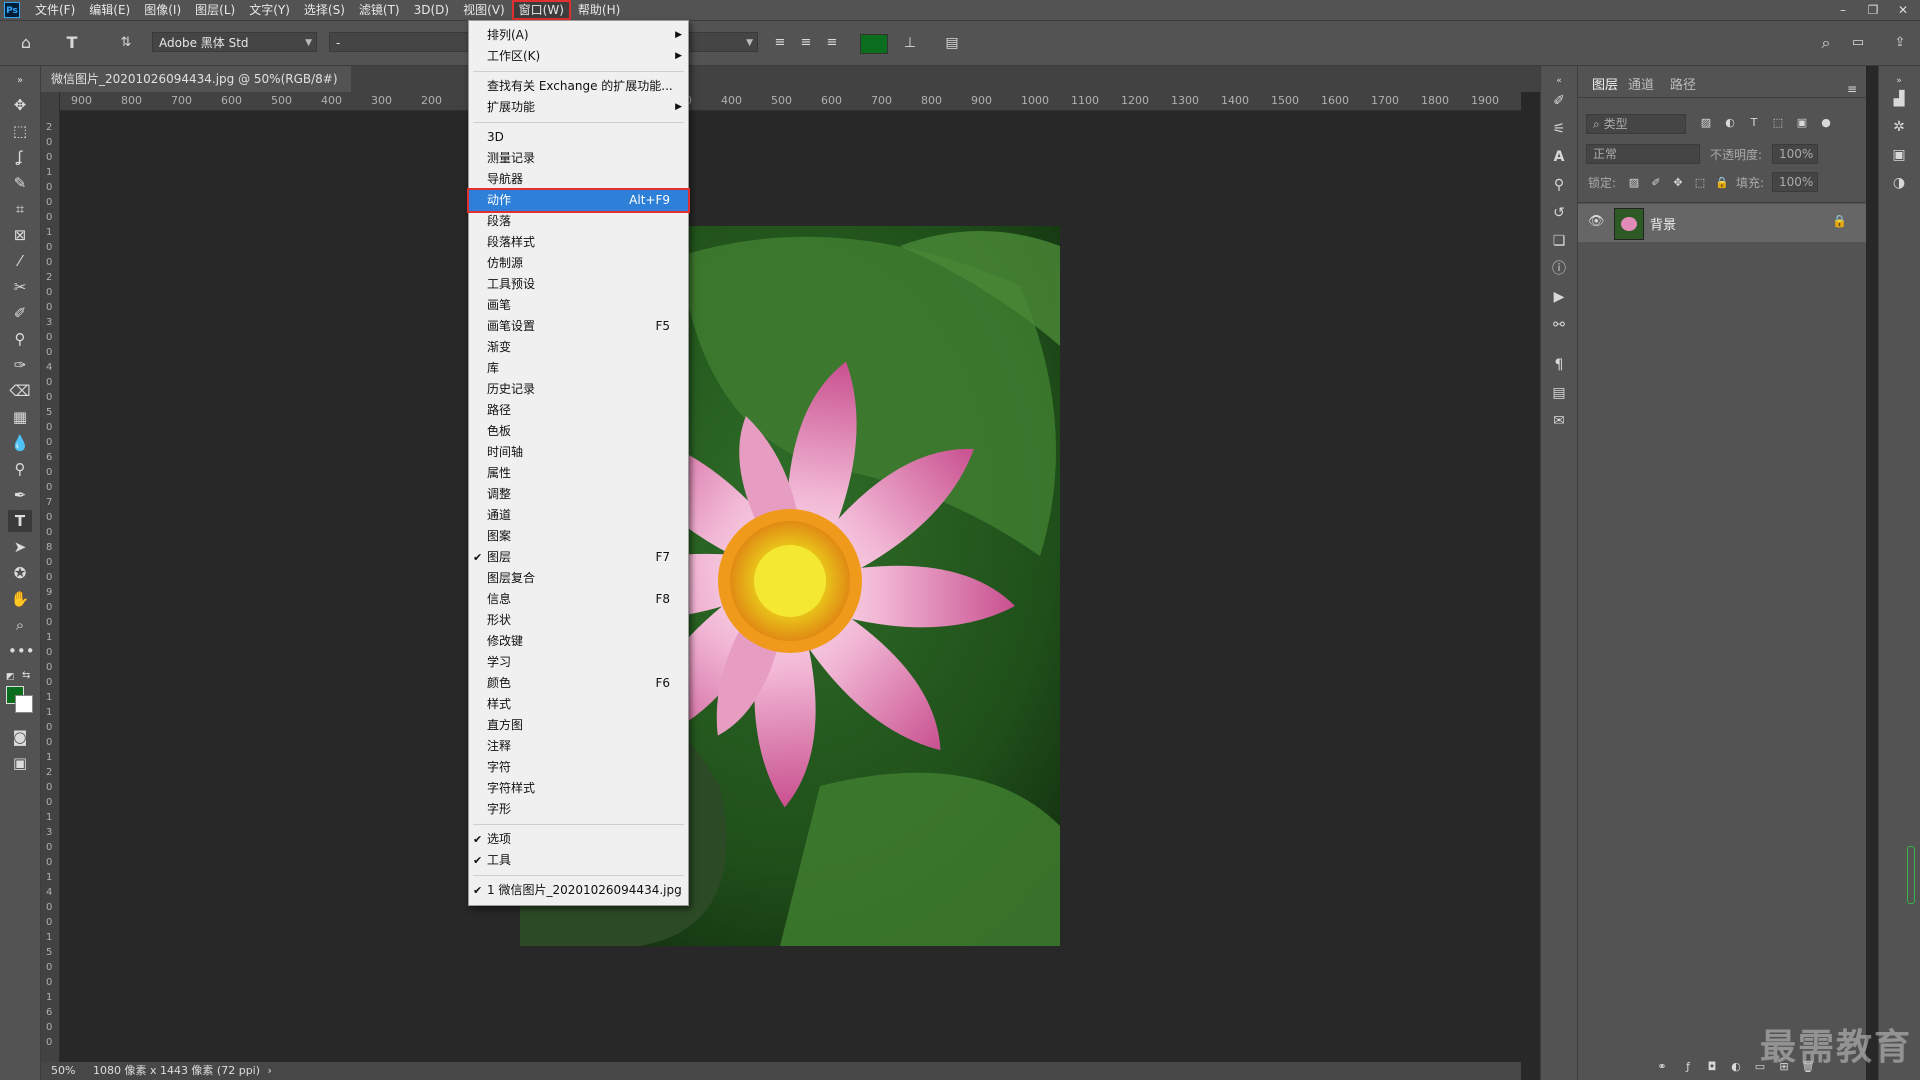  I want to click on menu-1: 编辑(E), so click(109, 10).